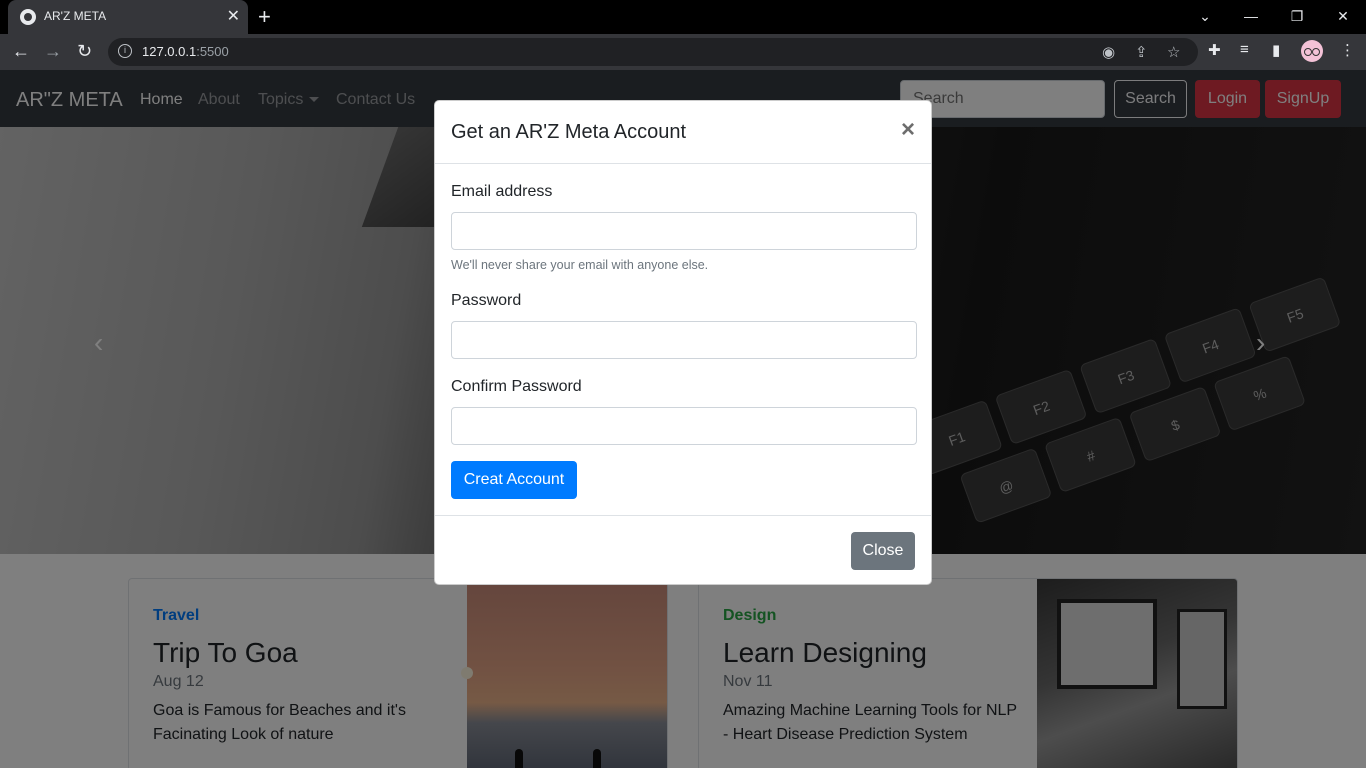  I want to click on menu-icon: ⋮, so click(1347, 50).